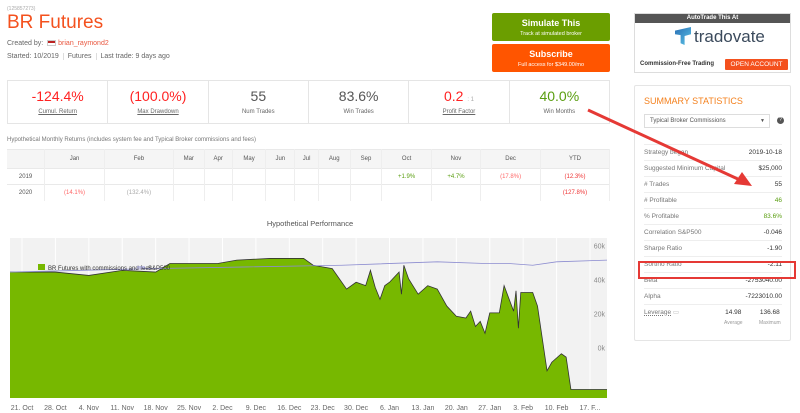 This screenshot has width=800, height=413. What do you see at coordinates (713, 152) in the screenshot?
I see `summary-row: Strategy began 2019-10-18` at bounding box center [713, 152].